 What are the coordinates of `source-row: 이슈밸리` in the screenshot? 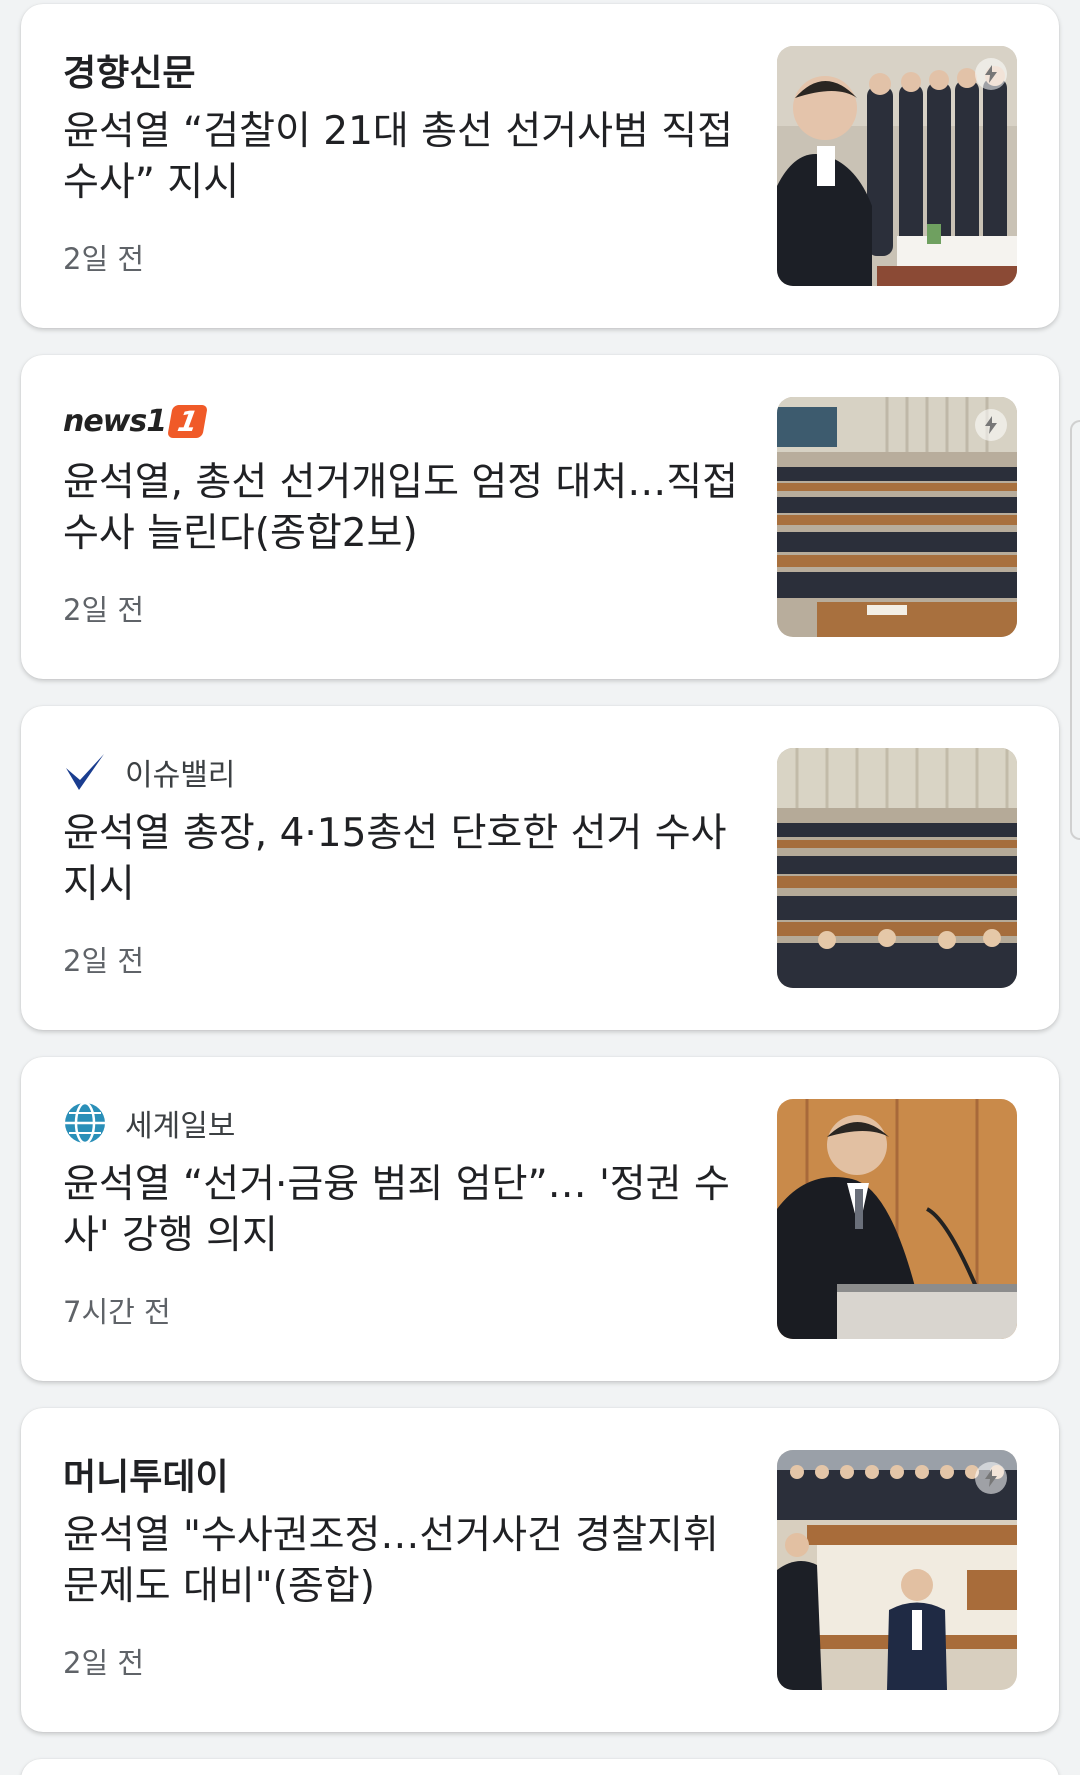 It's located at (149, 772).